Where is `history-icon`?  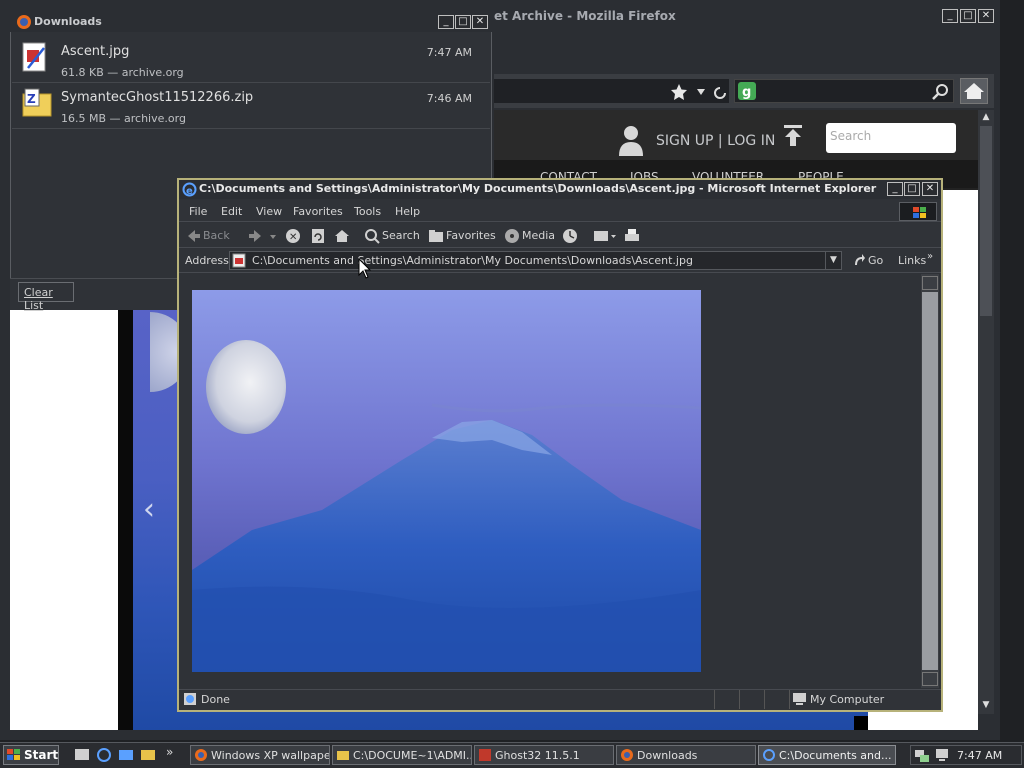 history-icon is located at coordinates (570, 236).